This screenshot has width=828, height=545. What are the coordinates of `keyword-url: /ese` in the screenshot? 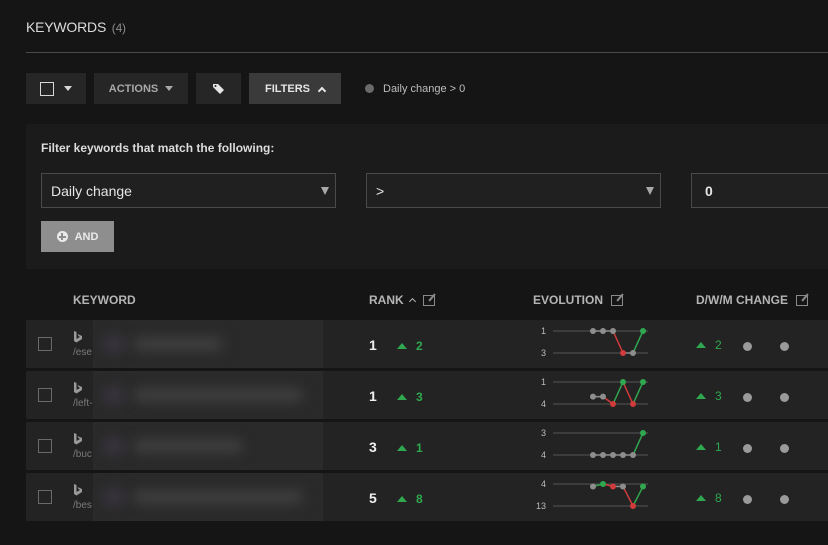 It's located at (82, 352).